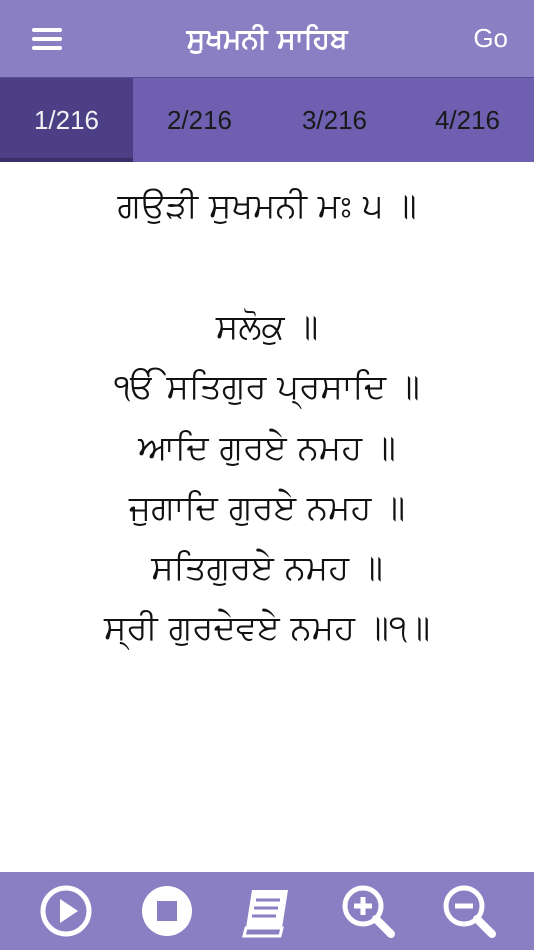 Image resolution: width=534 pixels, height=950 pixels. Describe the element at coordinates (265, 914) in the screenshot. I see `book-icon` at that location.